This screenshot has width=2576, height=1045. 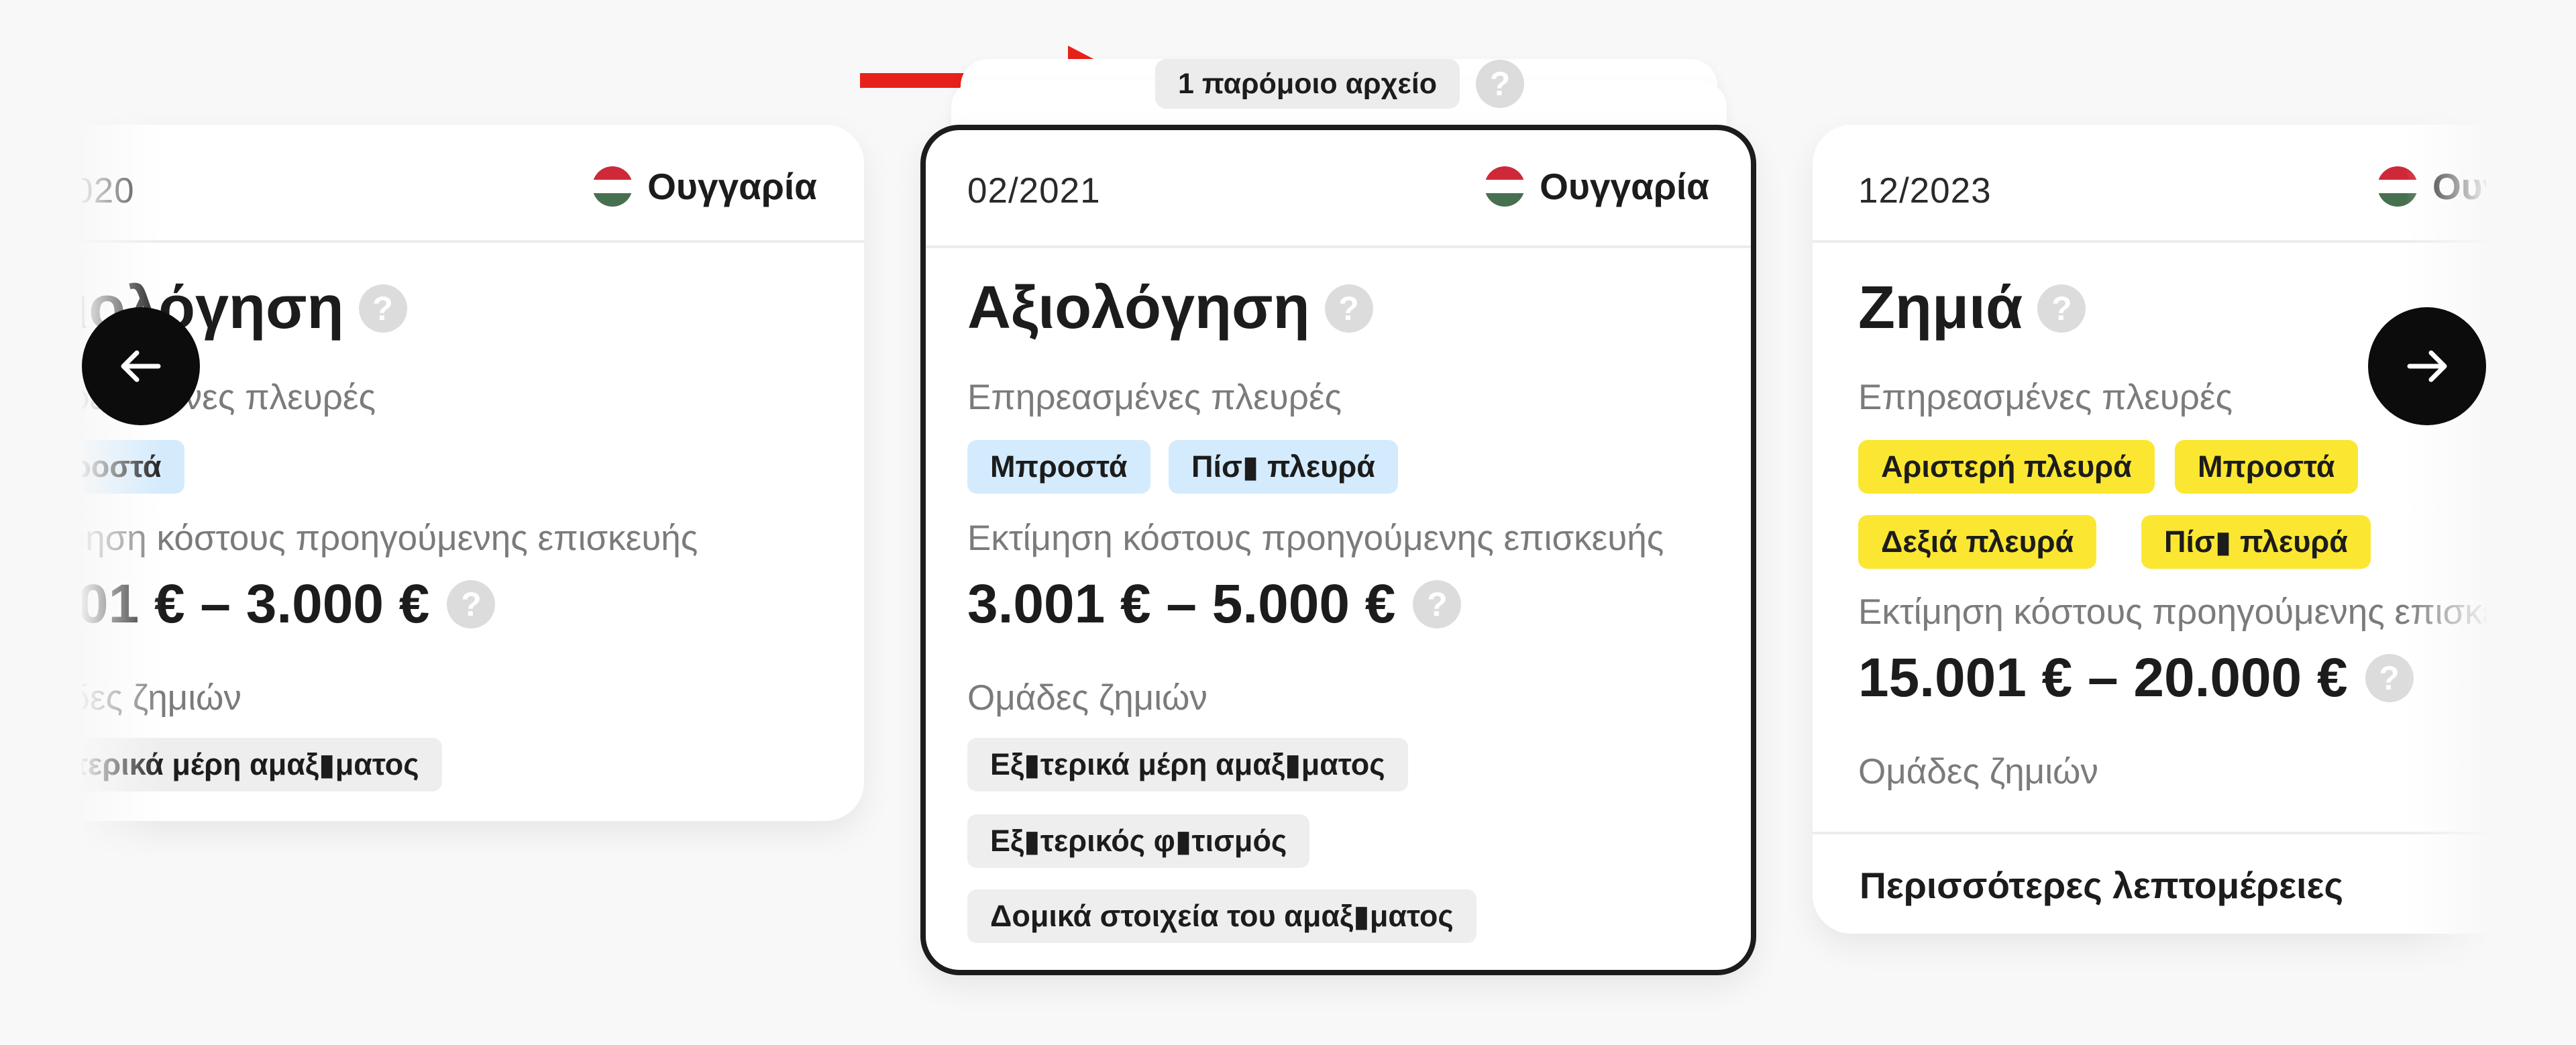 What do you see at coordinates (1940, 308) in the screenshot?
I see `card-type: Ζημιά` at bounding box center [1940, 308].